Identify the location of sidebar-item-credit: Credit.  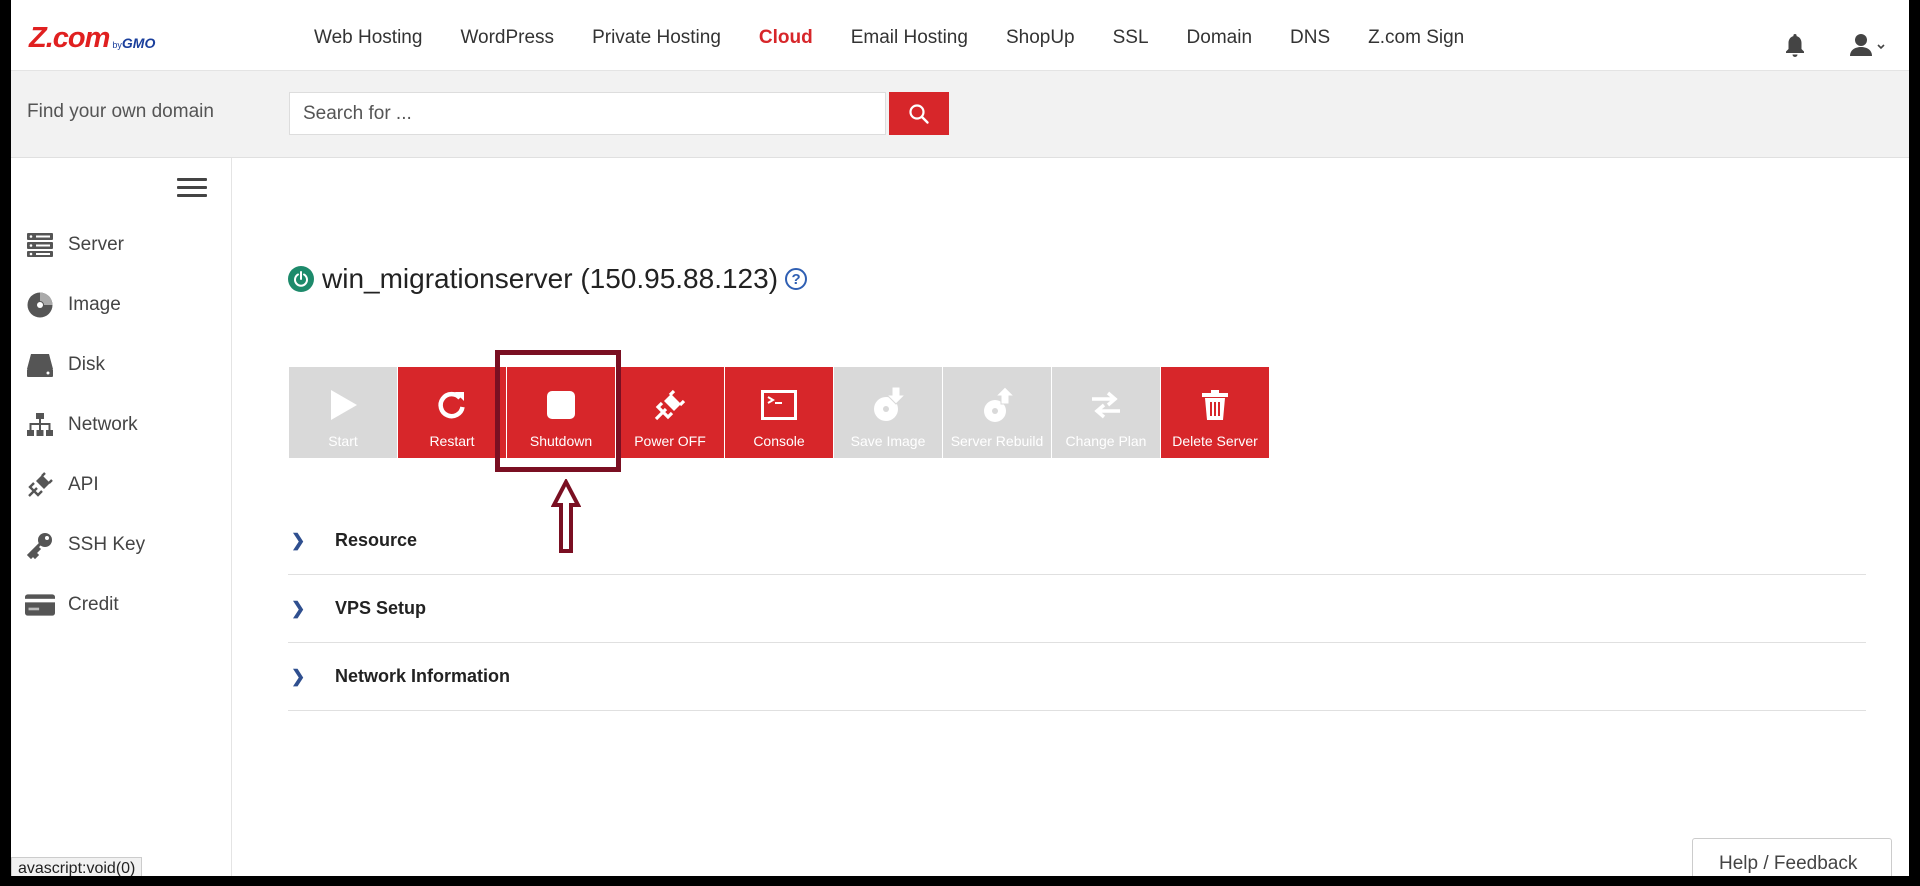
(72, 605).